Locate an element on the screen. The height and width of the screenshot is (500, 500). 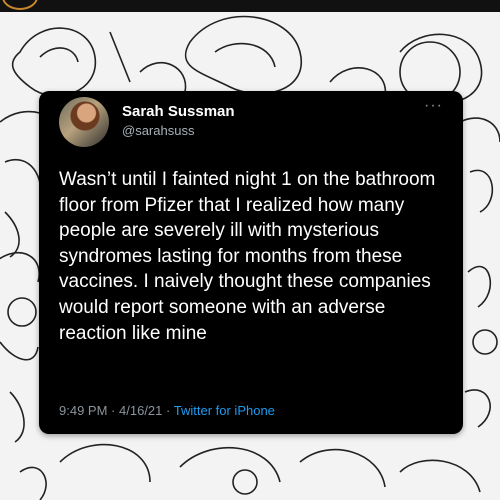
tweet-meta: 9:49 PM · 4/16/21 · Twitter for iPhone is located at coordinates (167, 410).